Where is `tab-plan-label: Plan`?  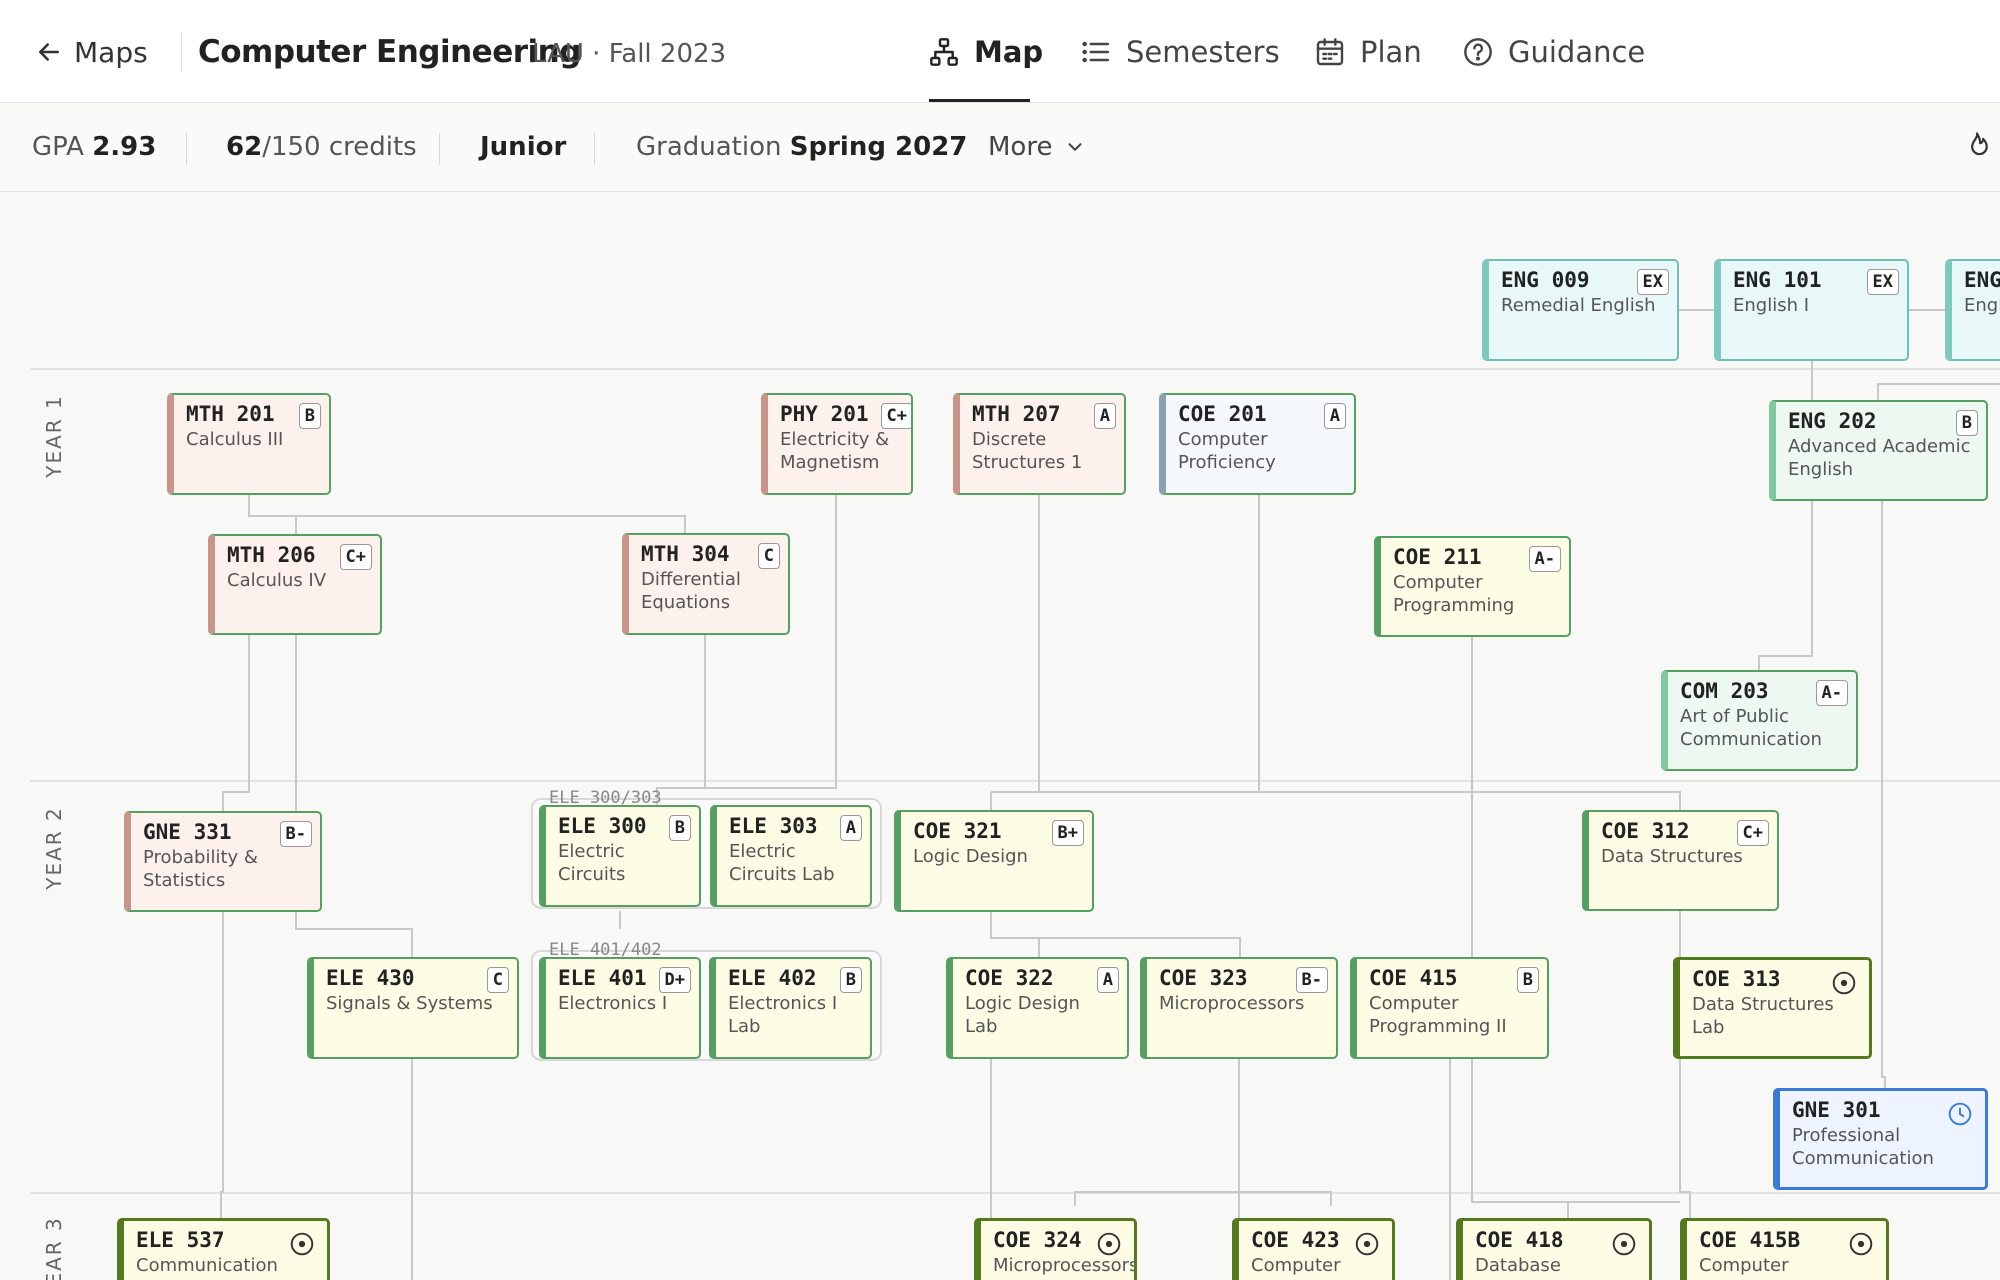 tab-plan-label: Plan is located at coordinates (1391, 52).